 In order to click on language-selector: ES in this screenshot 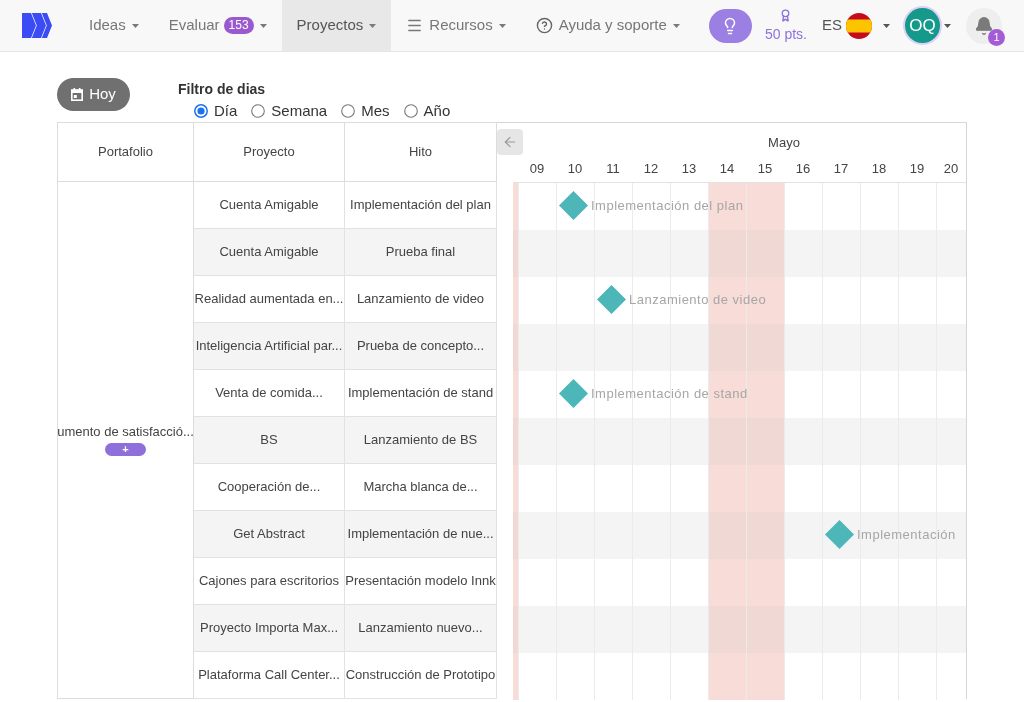, I will do `click(856, 25)`.